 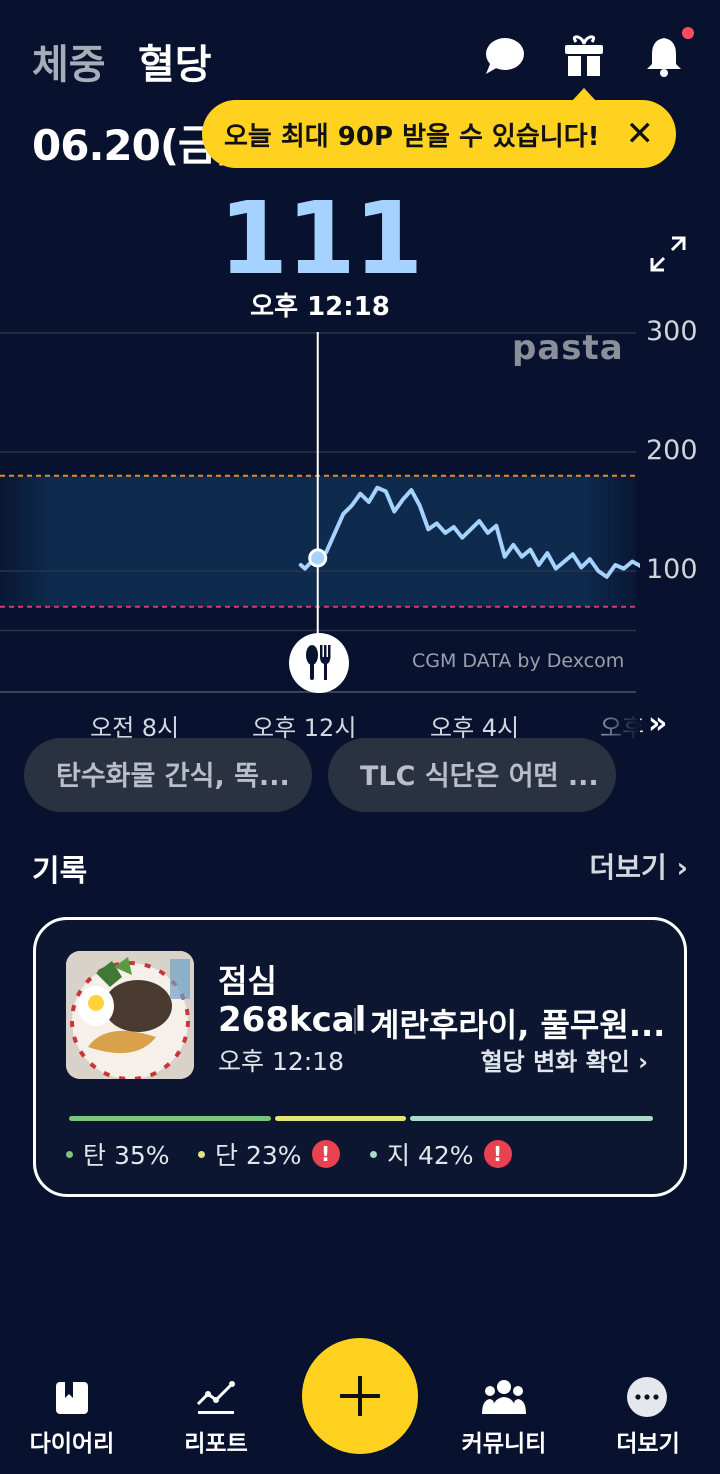 What do you see at coordinates (564, 1059) in the screenshot?
I see `glucose-change-link: 혈당 변화 확인 ›` at bounding box center [564, 1059].